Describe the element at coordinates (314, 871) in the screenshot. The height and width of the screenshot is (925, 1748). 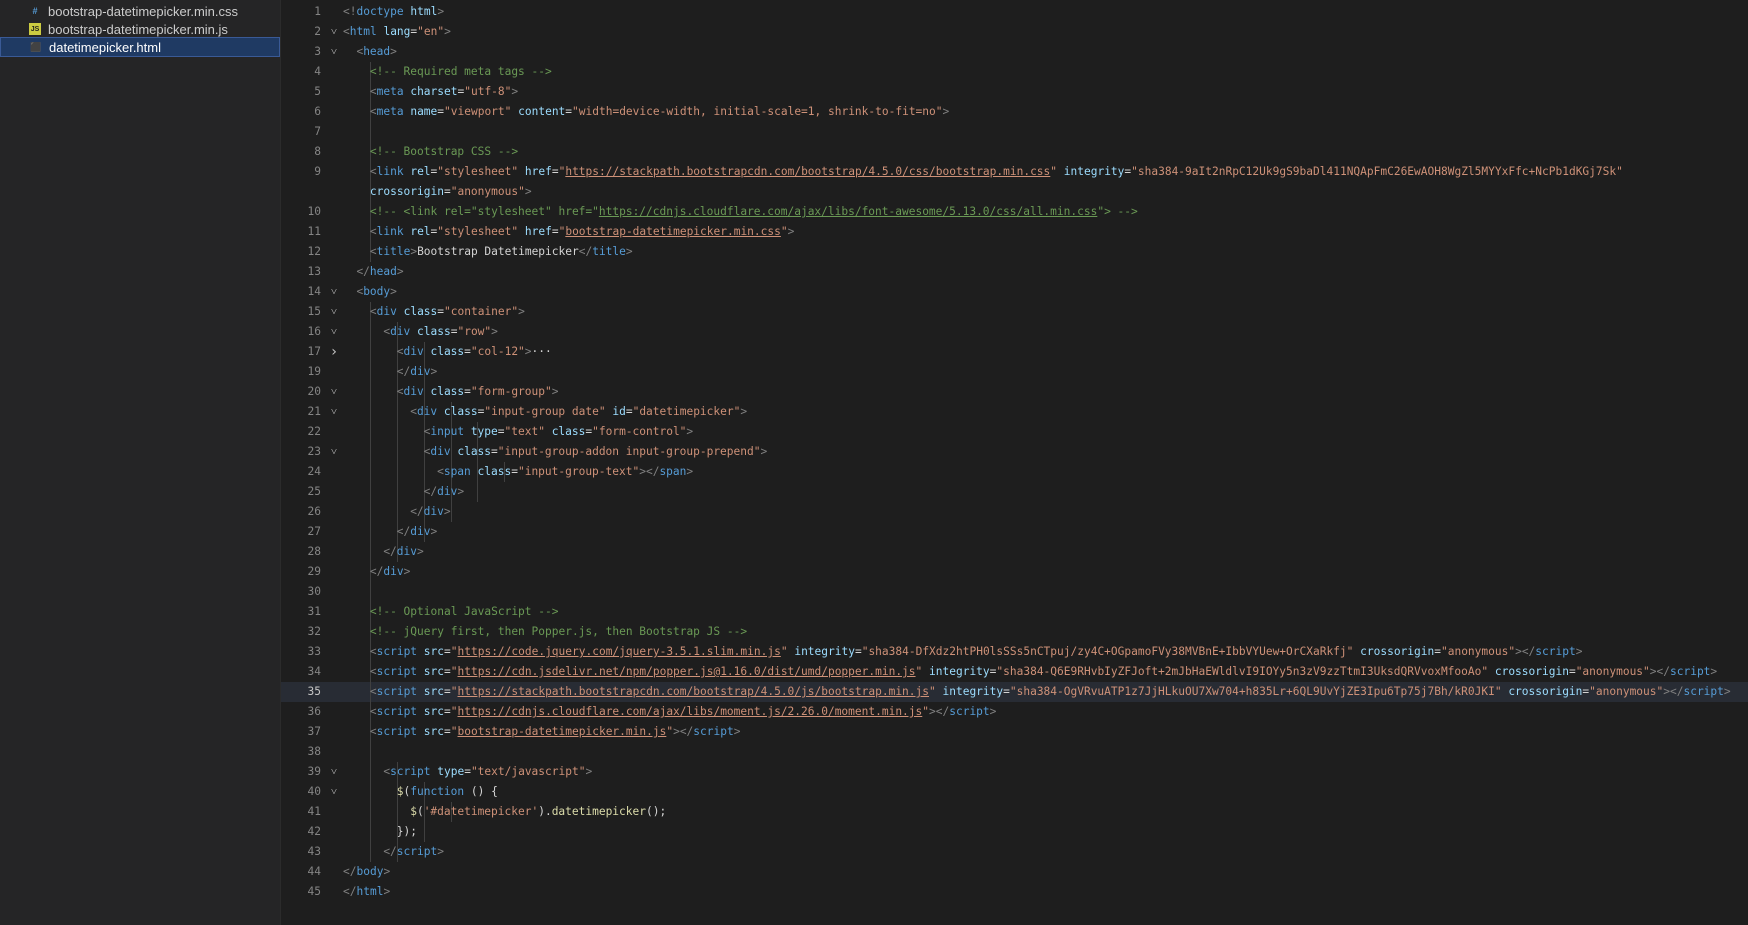
I see `line-number: 44` at that location.